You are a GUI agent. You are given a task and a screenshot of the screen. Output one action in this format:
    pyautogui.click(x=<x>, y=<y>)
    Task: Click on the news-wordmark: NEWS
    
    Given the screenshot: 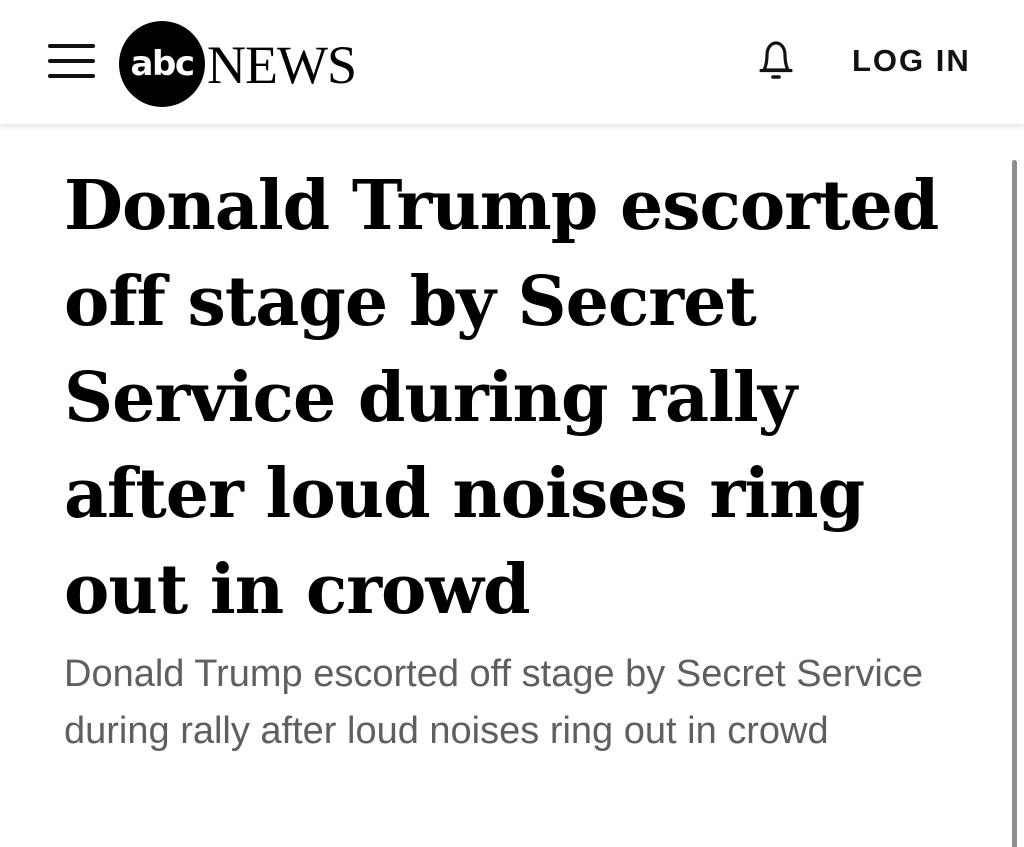 What is the action you would take?
    pyautogui.click(x=282, y=65)
    